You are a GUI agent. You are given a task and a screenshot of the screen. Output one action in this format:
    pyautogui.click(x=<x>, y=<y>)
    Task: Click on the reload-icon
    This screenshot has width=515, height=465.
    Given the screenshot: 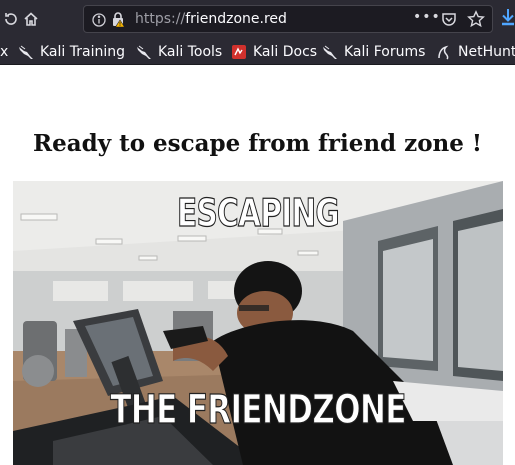 What is the action you would take?
    pyautogui.click(x=11, y=19)
    